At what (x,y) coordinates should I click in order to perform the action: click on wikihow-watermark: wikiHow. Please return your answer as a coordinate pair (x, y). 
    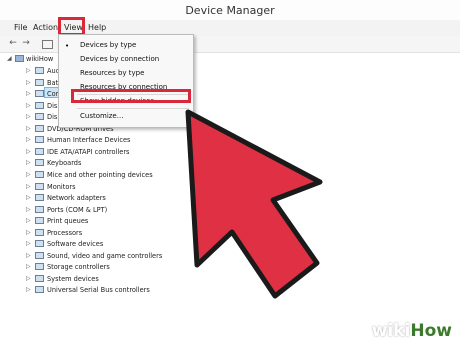
    Looking at the image, I should click on (412, 331).